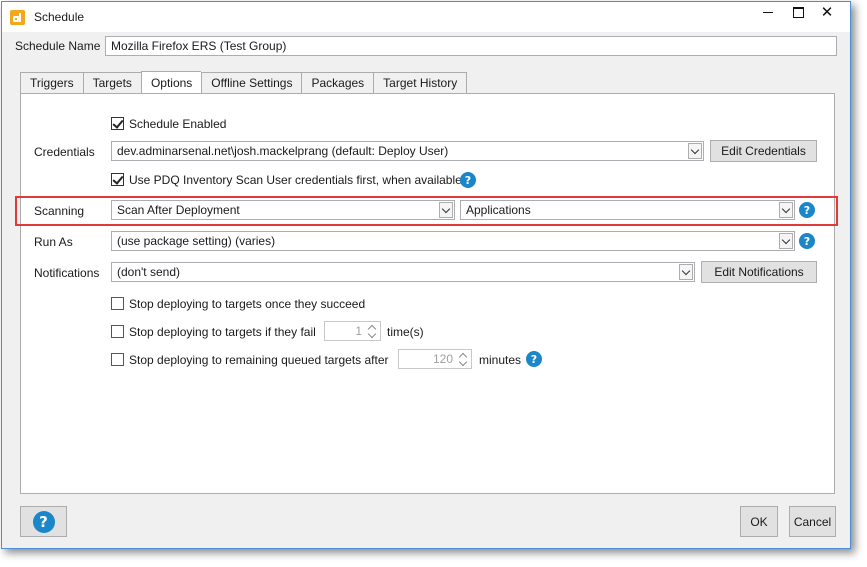 This screenshot has height=567, width=867. Describe the element at coordinates (117, 359) in the screenshot. I see `stop-queued-checkbox` at that location.